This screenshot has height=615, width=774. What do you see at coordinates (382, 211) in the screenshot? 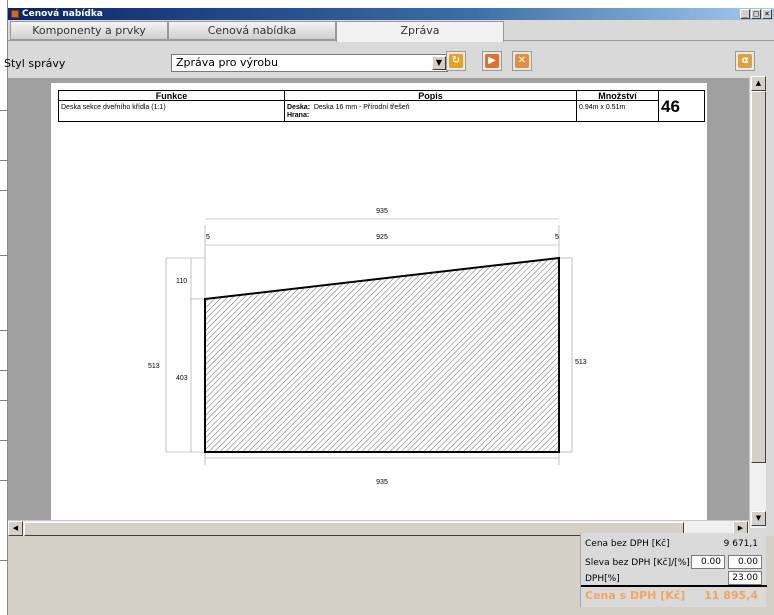
I see `dim-top-total: 935` at bounding box center [382, 211].